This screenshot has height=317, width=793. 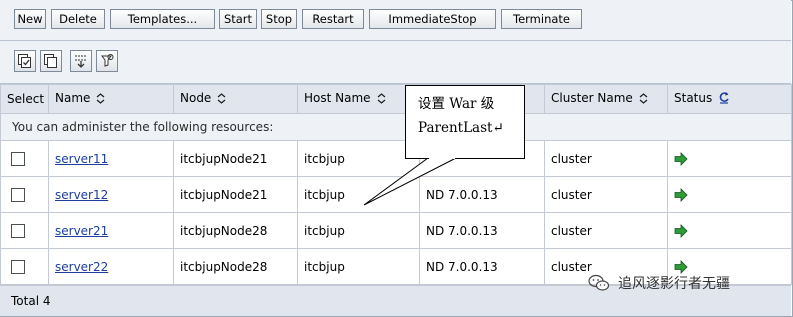 I want to click on wechat-icon, so click(x=599, y=282).